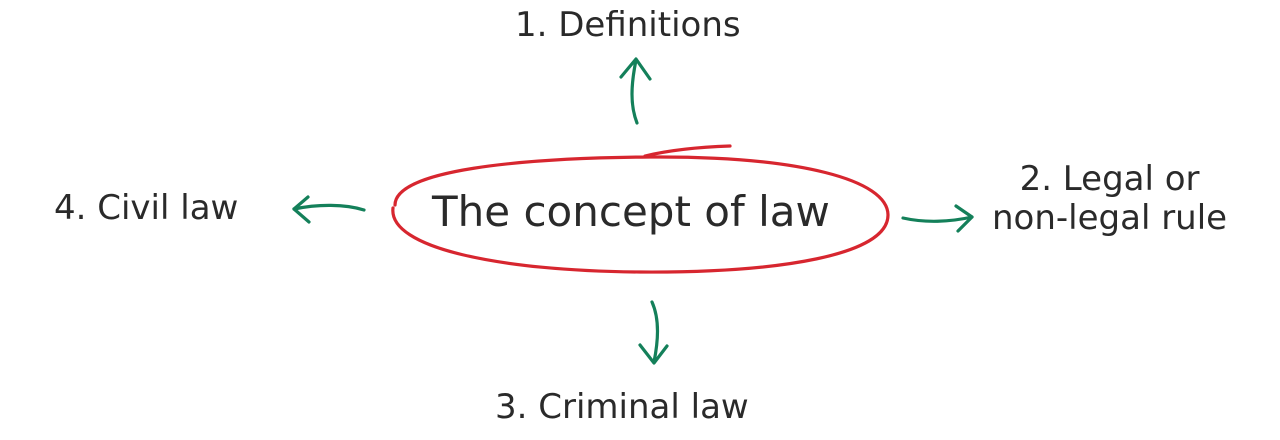 This screenshot has width=1280, height=440. Describe the element at coordinates (631, 211) in the screenshot. I see `center-topic-label: The concept of law` at that location.